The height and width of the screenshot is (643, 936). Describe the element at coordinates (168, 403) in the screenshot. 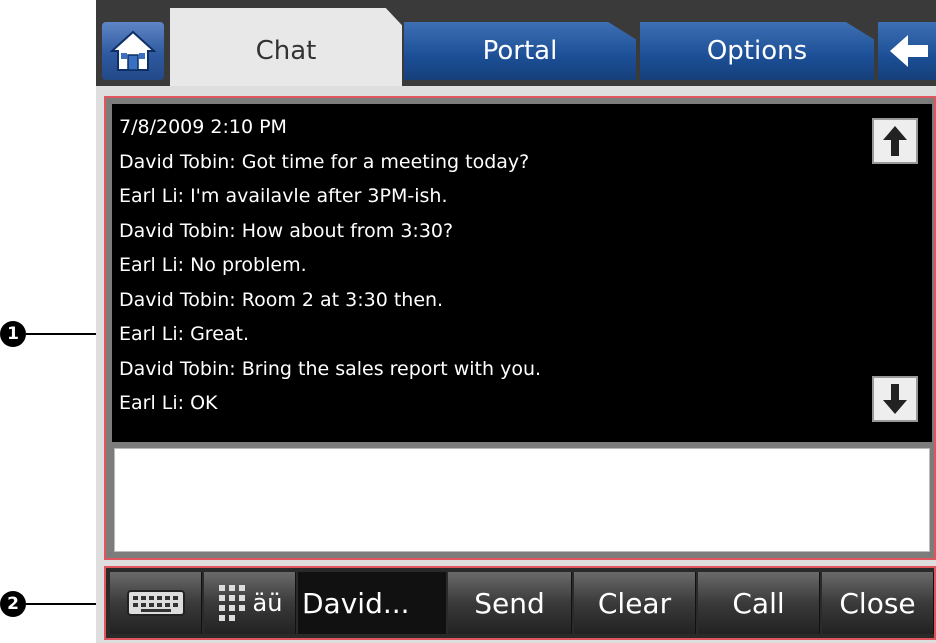

I see `chat-message: Earl Li: OK` at that location.